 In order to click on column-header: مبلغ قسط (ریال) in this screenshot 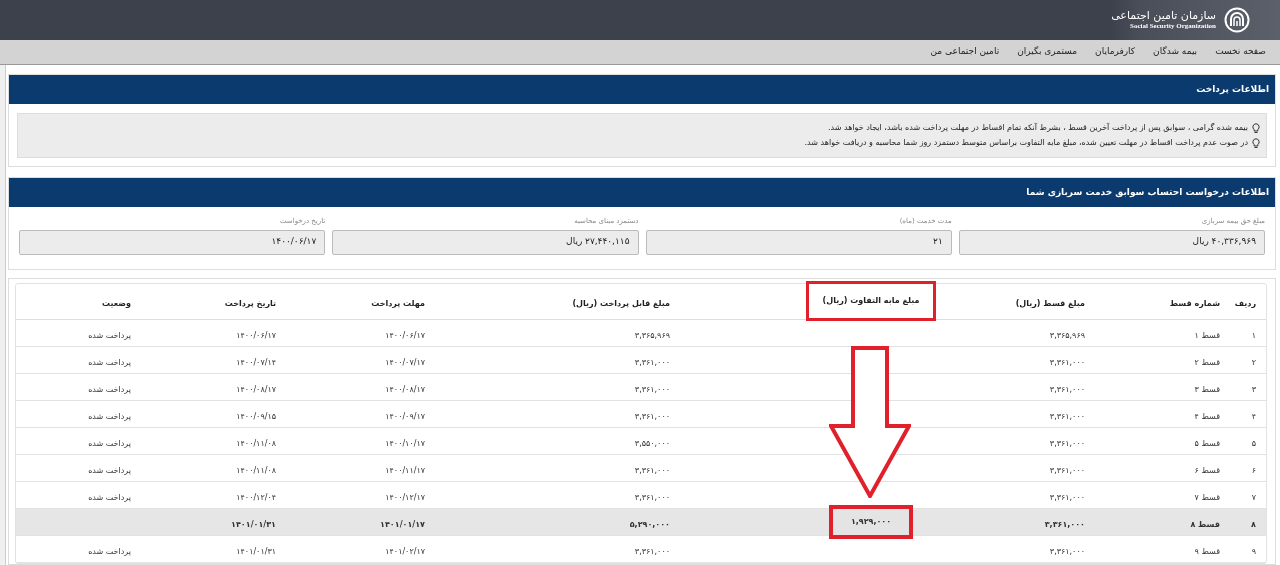, I will do `click(1050, 304)`.